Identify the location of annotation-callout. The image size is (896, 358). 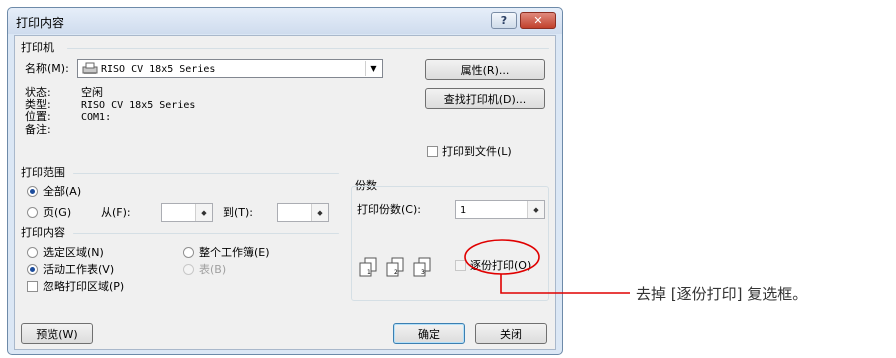
(547, 266).